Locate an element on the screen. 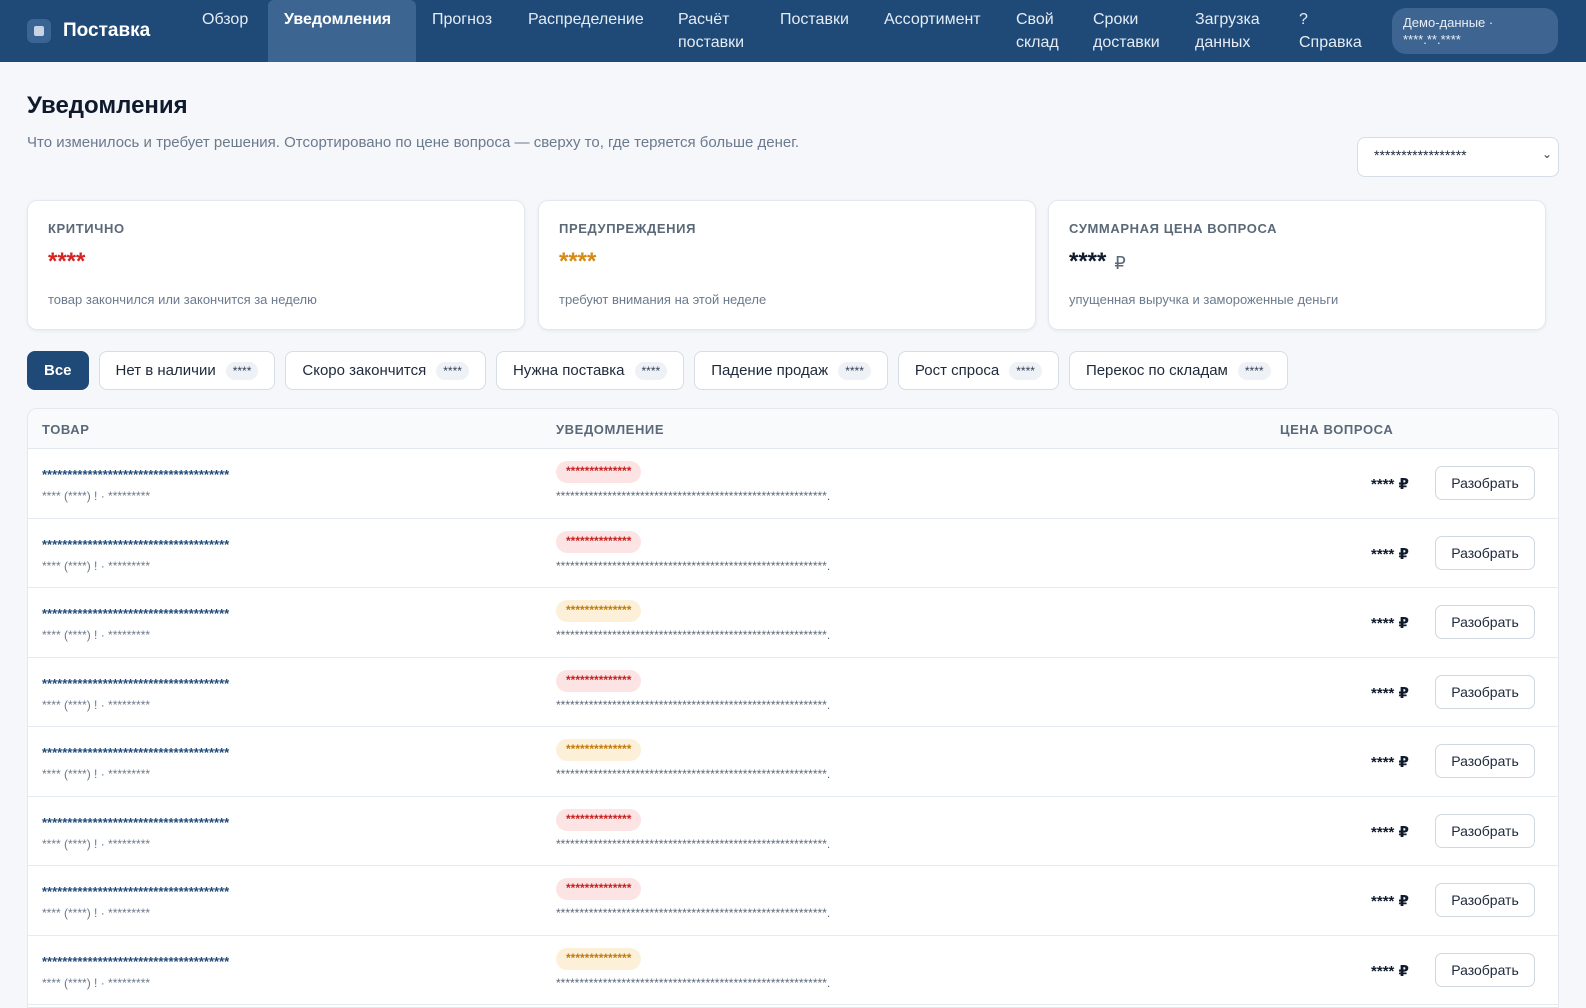  filter-chip-label: Рост спроса is located at coordinates (957, 370).